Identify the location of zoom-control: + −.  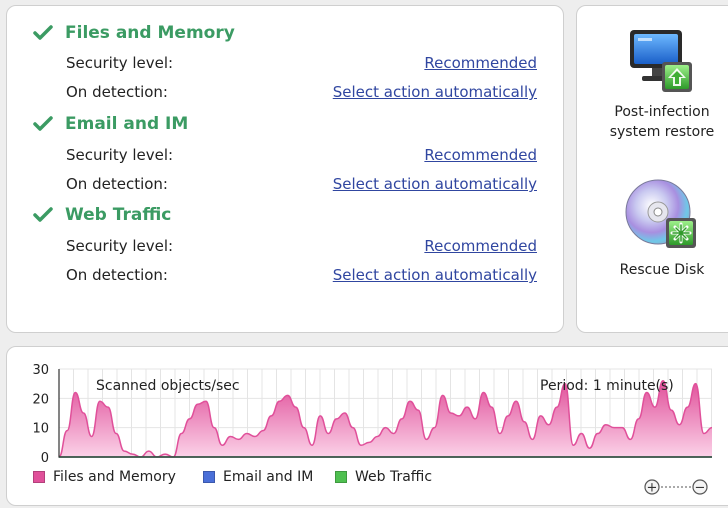
(676, 487).